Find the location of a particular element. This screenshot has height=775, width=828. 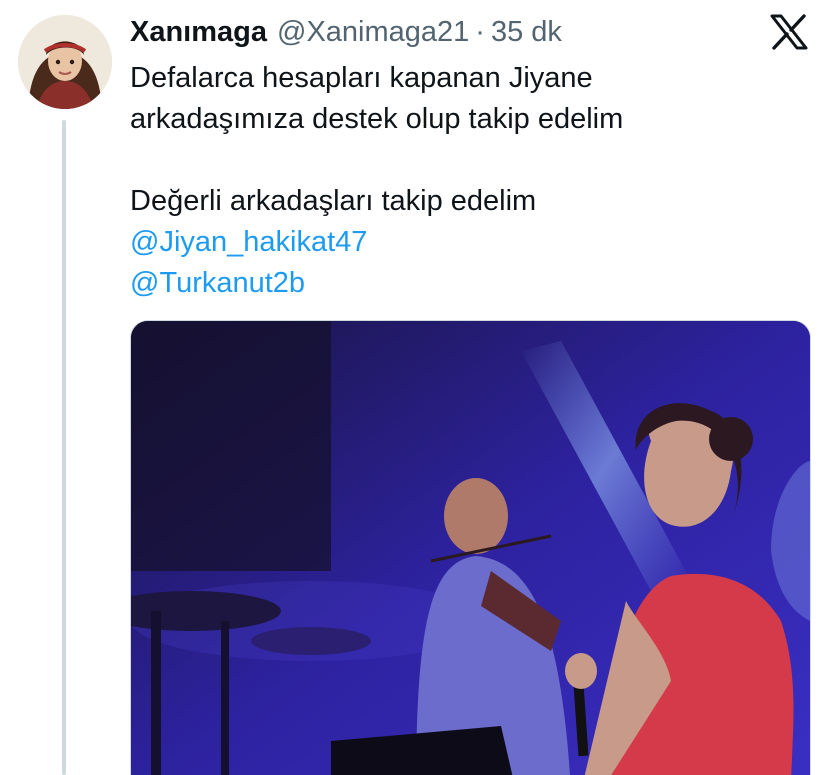

tweet-text-line: Defalarca hesapları kapanan Jiyane is located at coordinates (361, 78).